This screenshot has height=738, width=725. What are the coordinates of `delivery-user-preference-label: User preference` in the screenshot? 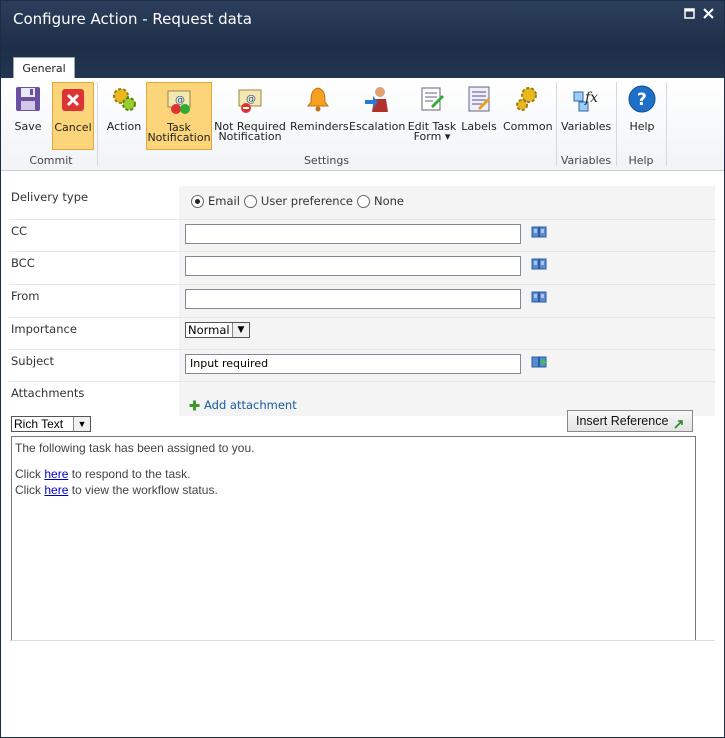 It's located at (306, 201).